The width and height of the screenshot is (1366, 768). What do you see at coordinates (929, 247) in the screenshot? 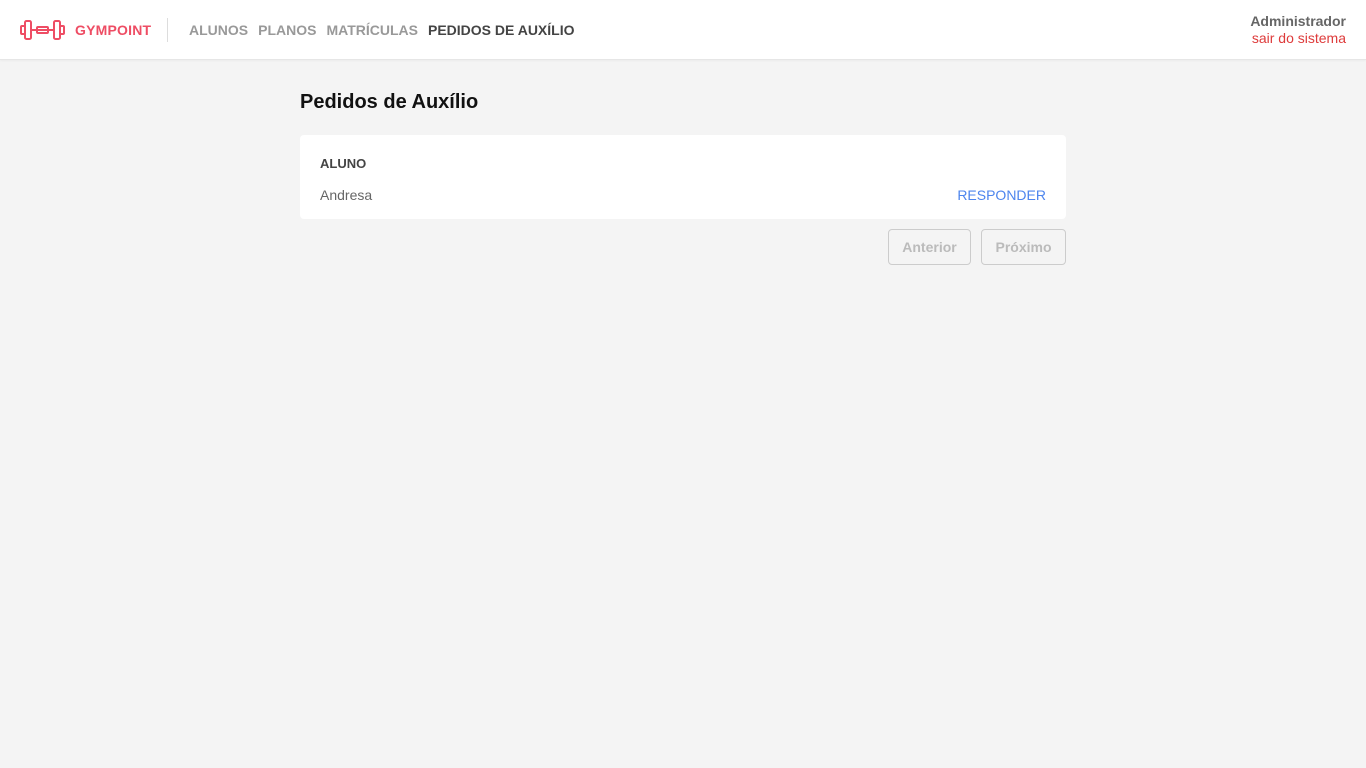
I see `previous-page-button: Anterior` at bounding box center [929, 247].